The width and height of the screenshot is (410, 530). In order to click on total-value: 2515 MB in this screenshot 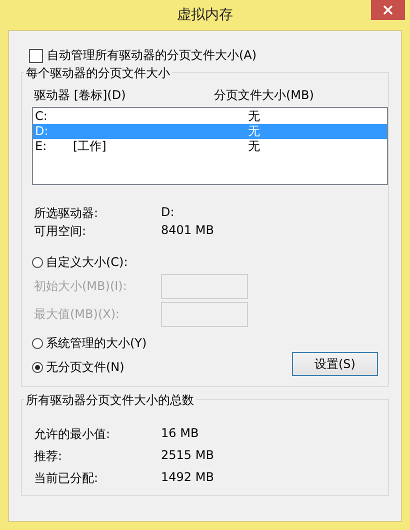, I will do `click(188, 456)`.